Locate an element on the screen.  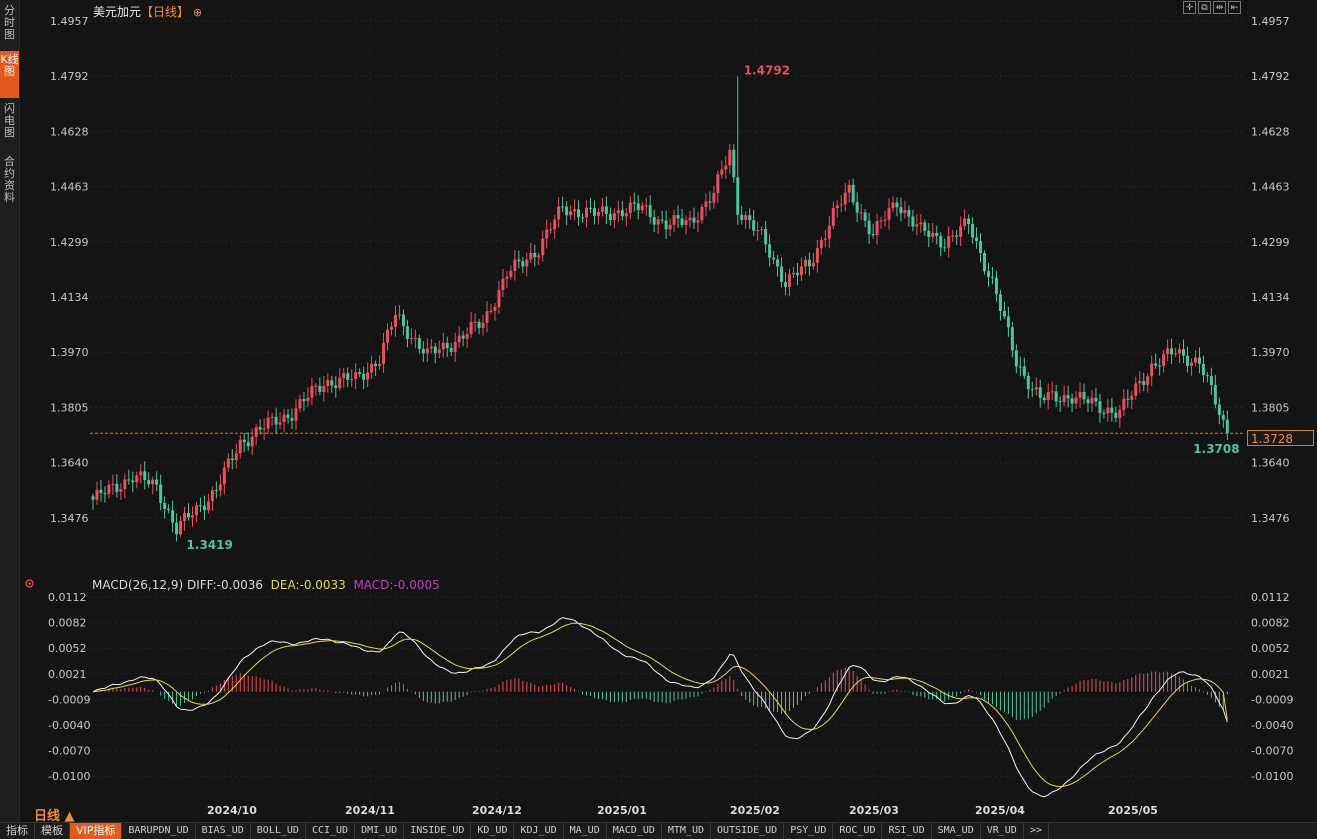
indicator-tab-1: 模板 is located at coordinates (52, 831).